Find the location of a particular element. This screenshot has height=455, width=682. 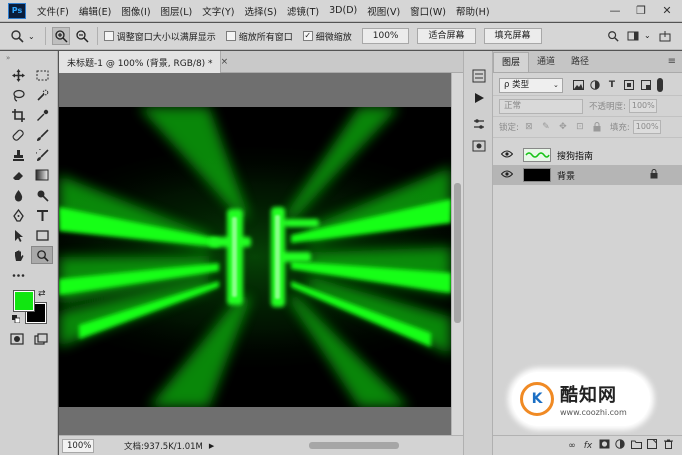

workspace-switcher-icon is located at coordinates (633, 36).